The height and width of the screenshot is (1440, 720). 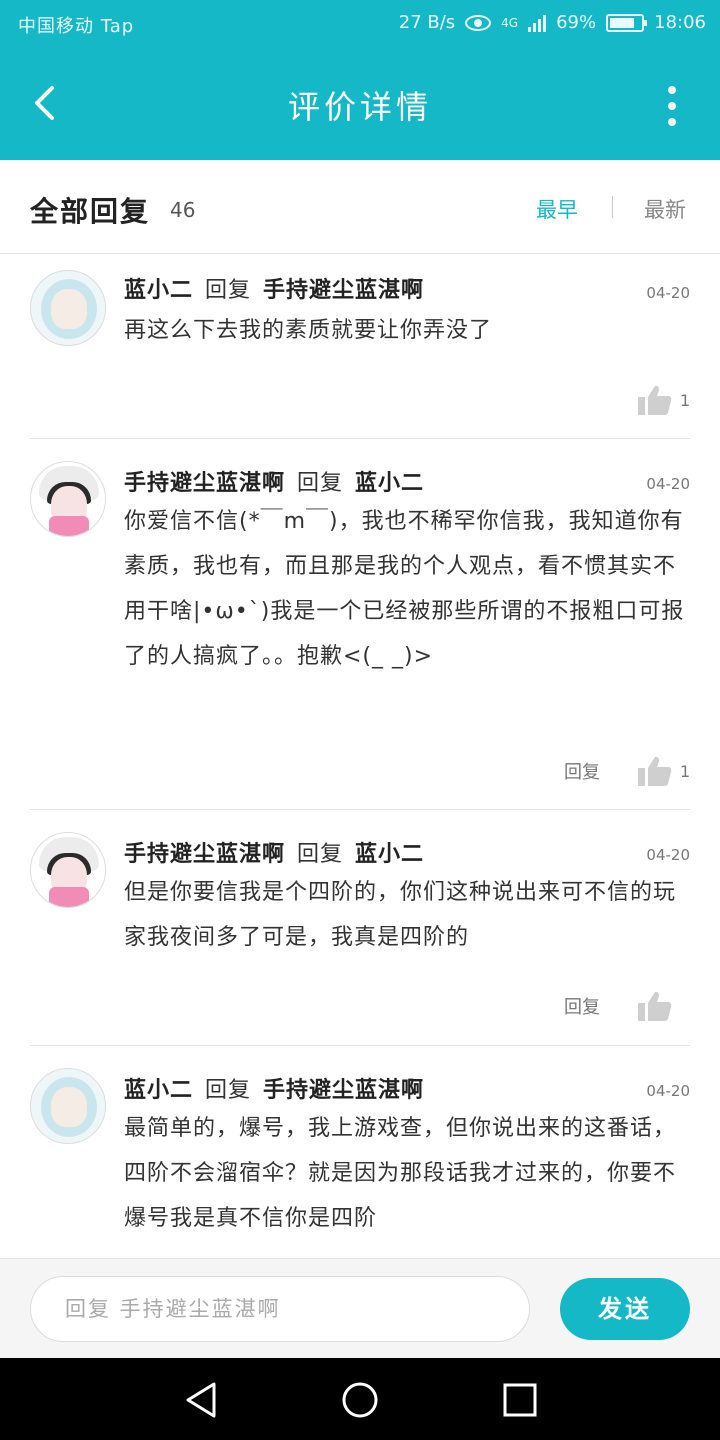 I want to click on reply-text: 再这么下去我的素质就要让你弄没了, so click(x=308, y=330).